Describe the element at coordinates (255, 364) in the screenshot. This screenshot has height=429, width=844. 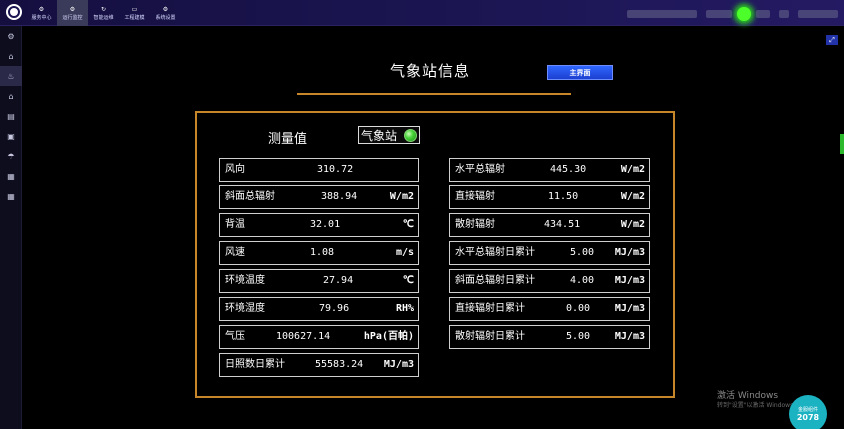
I see `measurement-label: 日照数日累计` at that location.